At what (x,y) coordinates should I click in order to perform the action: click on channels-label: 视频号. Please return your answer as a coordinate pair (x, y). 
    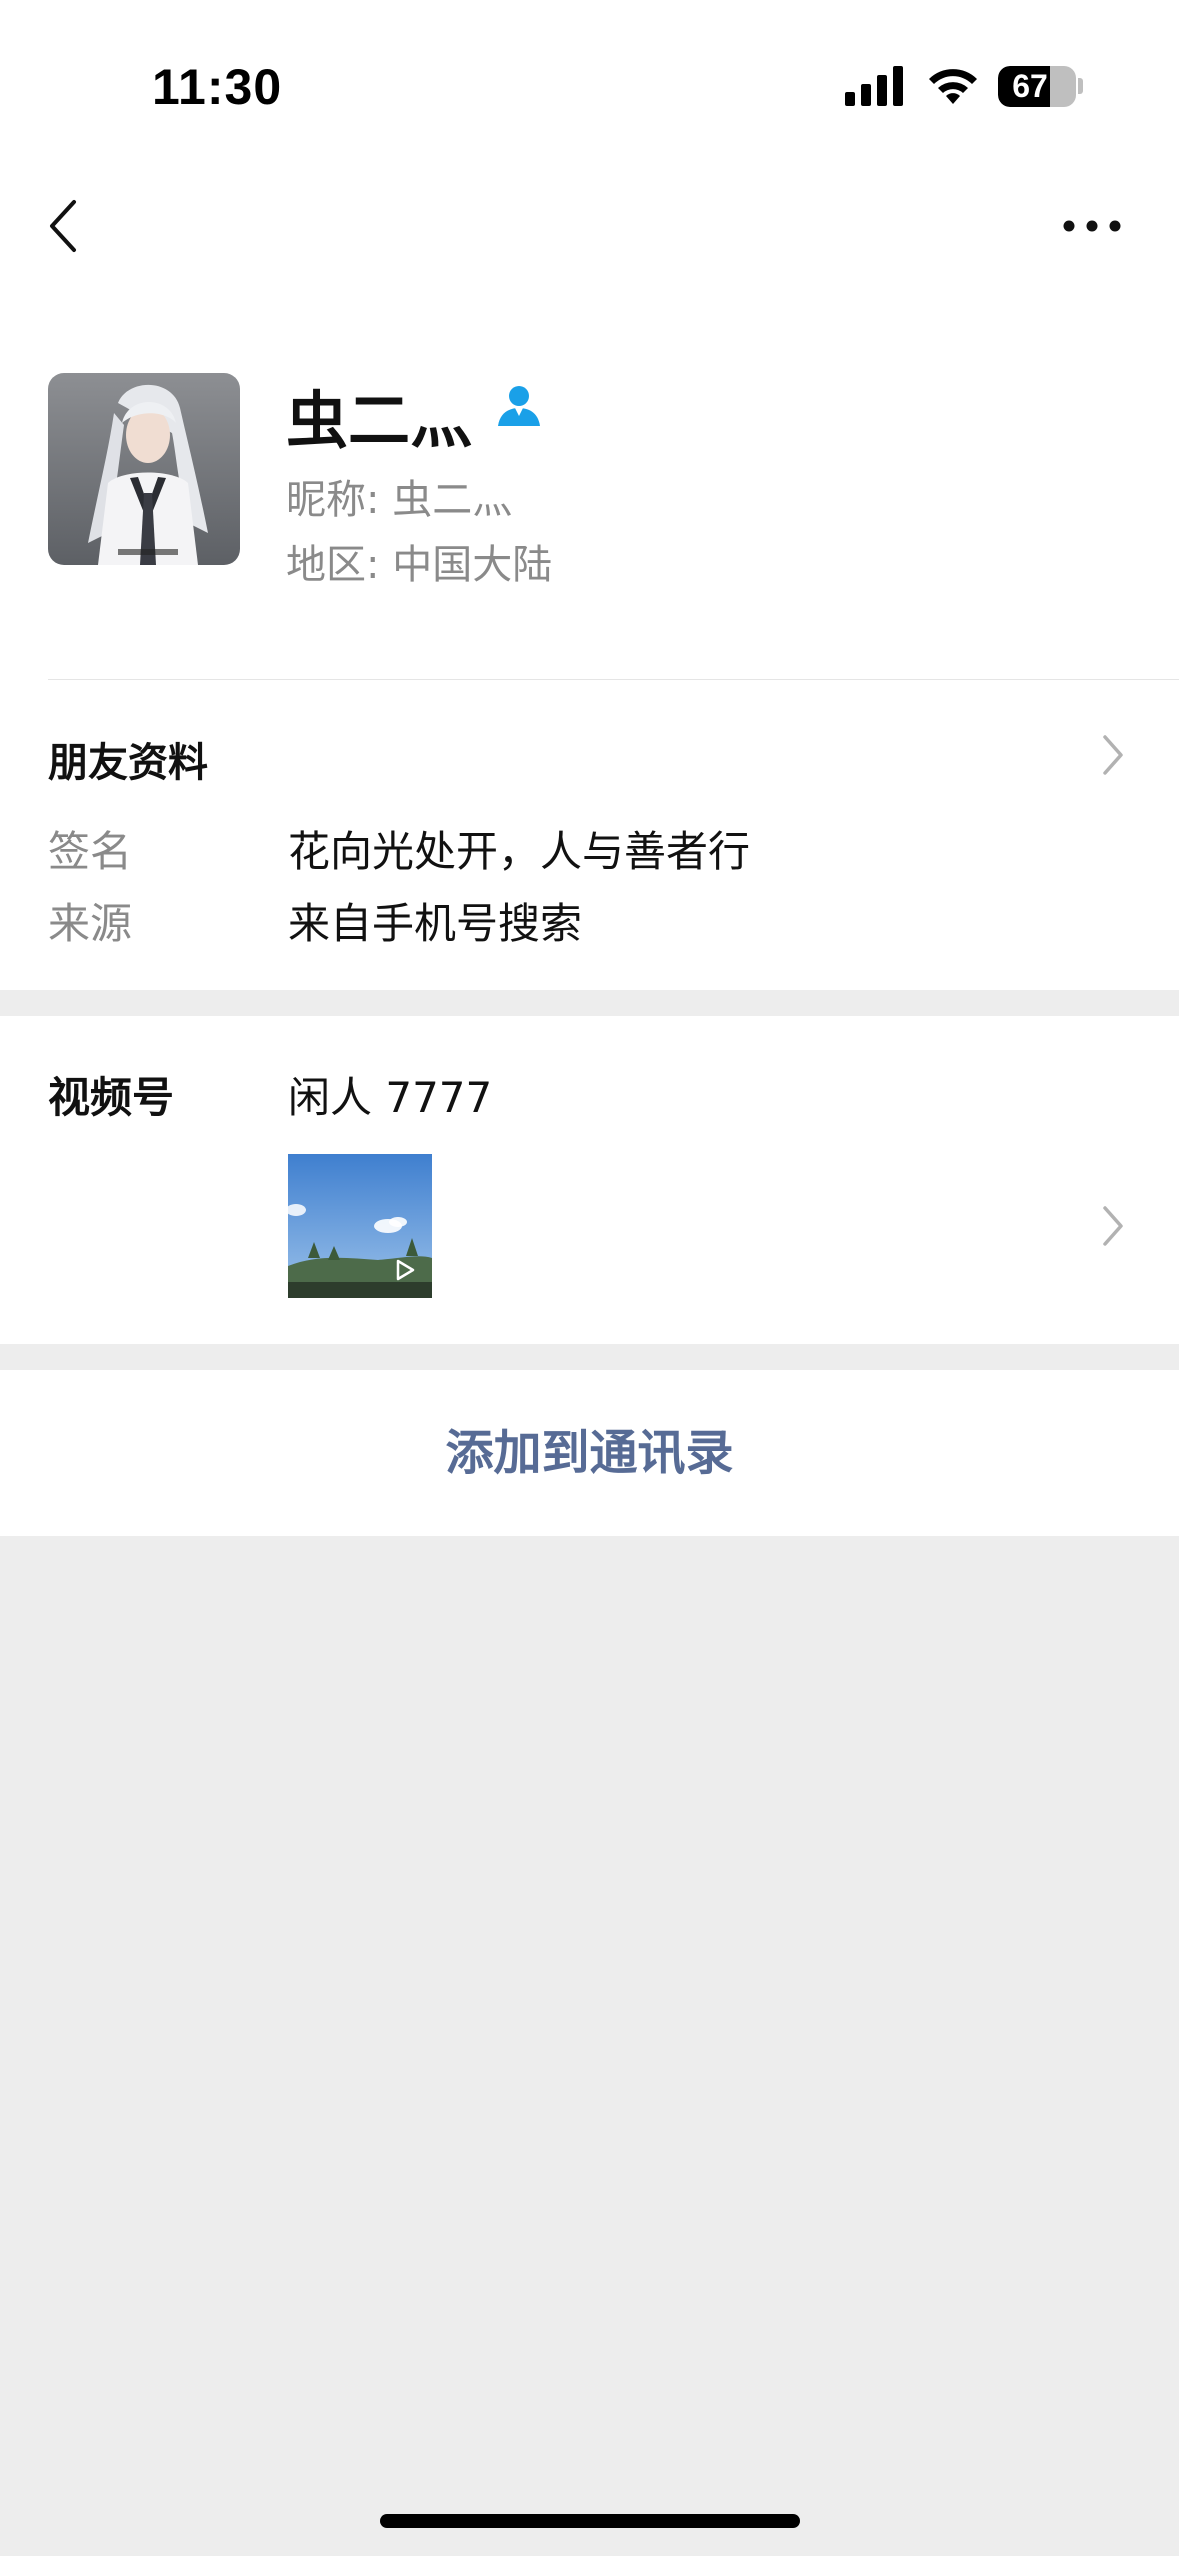
    Looking at the image, I should click on (111, 1097).